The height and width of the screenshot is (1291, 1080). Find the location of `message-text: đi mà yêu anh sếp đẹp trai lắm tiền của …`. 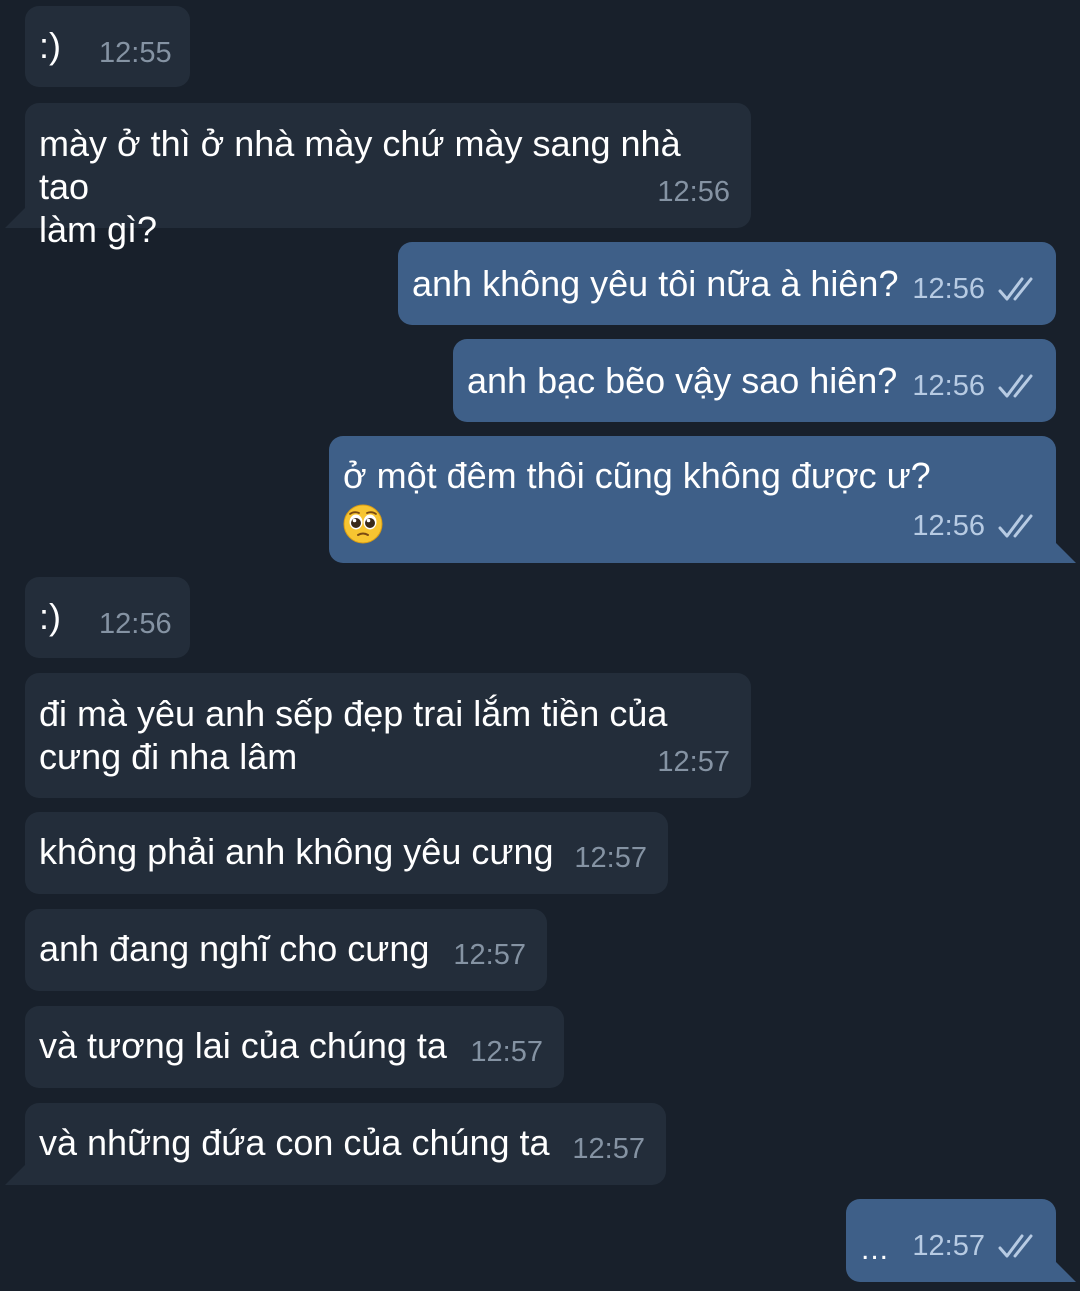

message-text: đi mà yêu anh sếp đẹp trai lắm tiền của … is located at coordinates (353, 735).